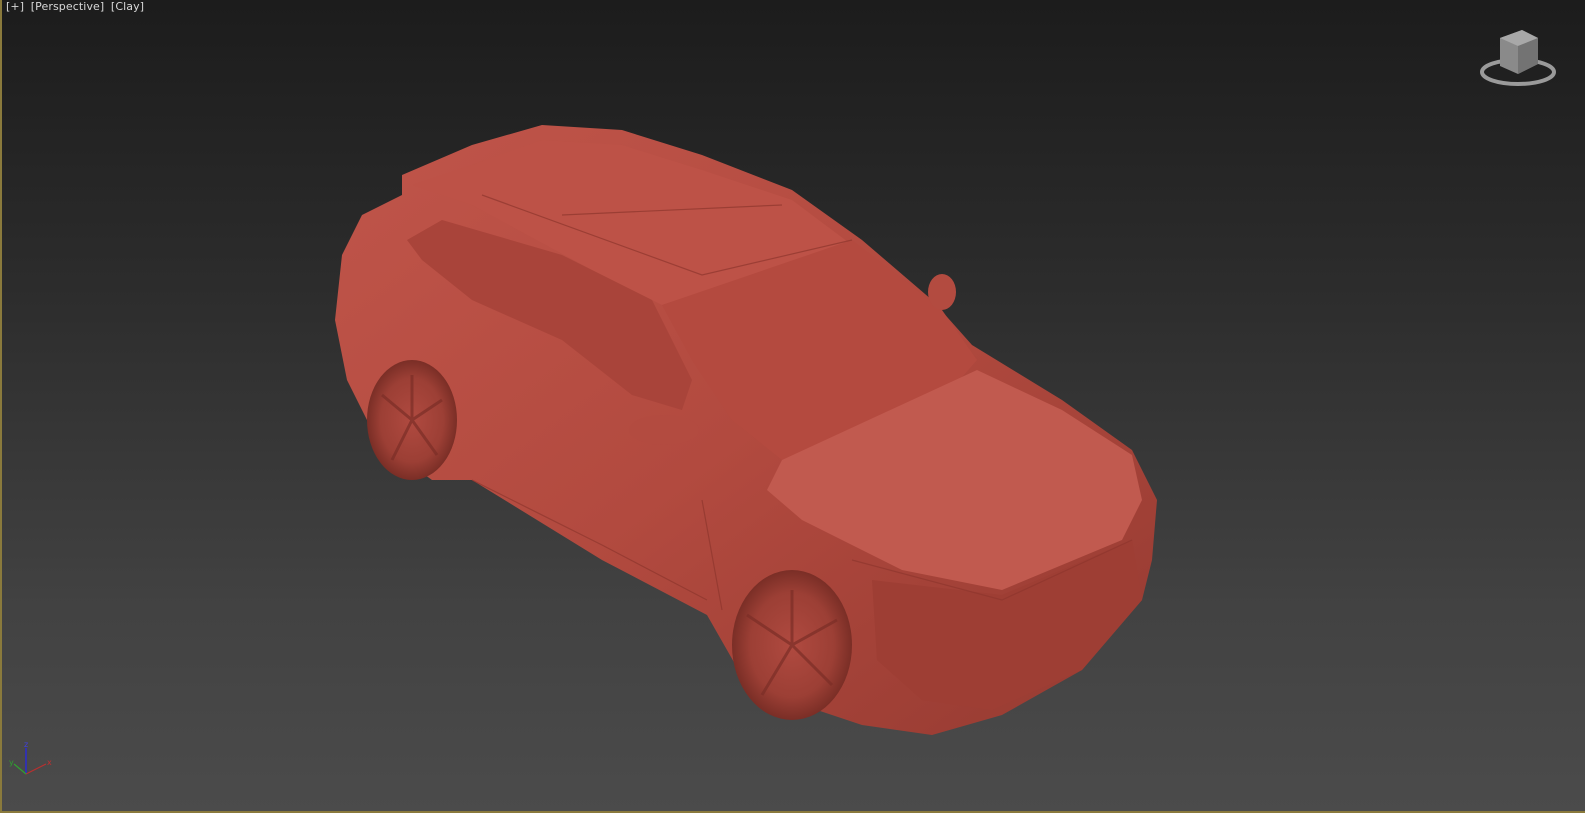 This screenshot has width=1585, height=813. What do you see at coordinates (49, 762) in the screenshot?
I see `axis-x-label: x` at bounding box center [49, 762].